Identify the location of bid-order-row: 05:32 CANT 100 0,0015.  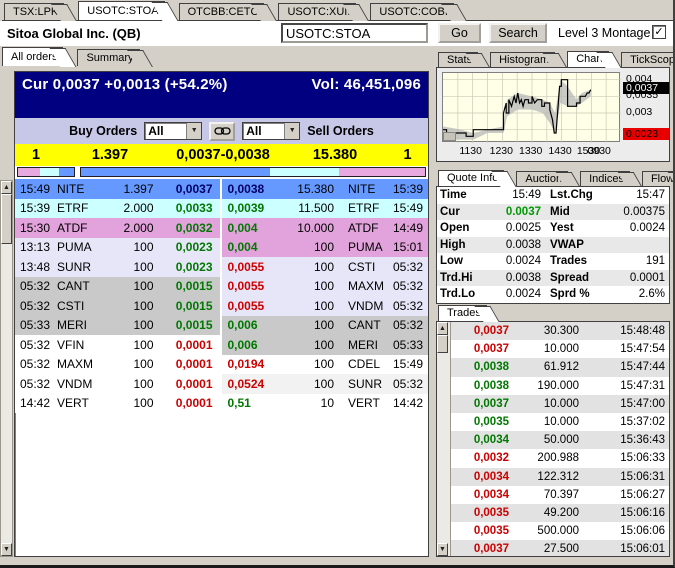
(117, 286).